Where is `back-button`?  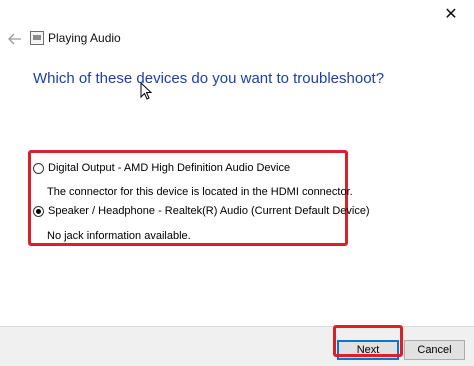 back-button is located at coordinates (15, 39).